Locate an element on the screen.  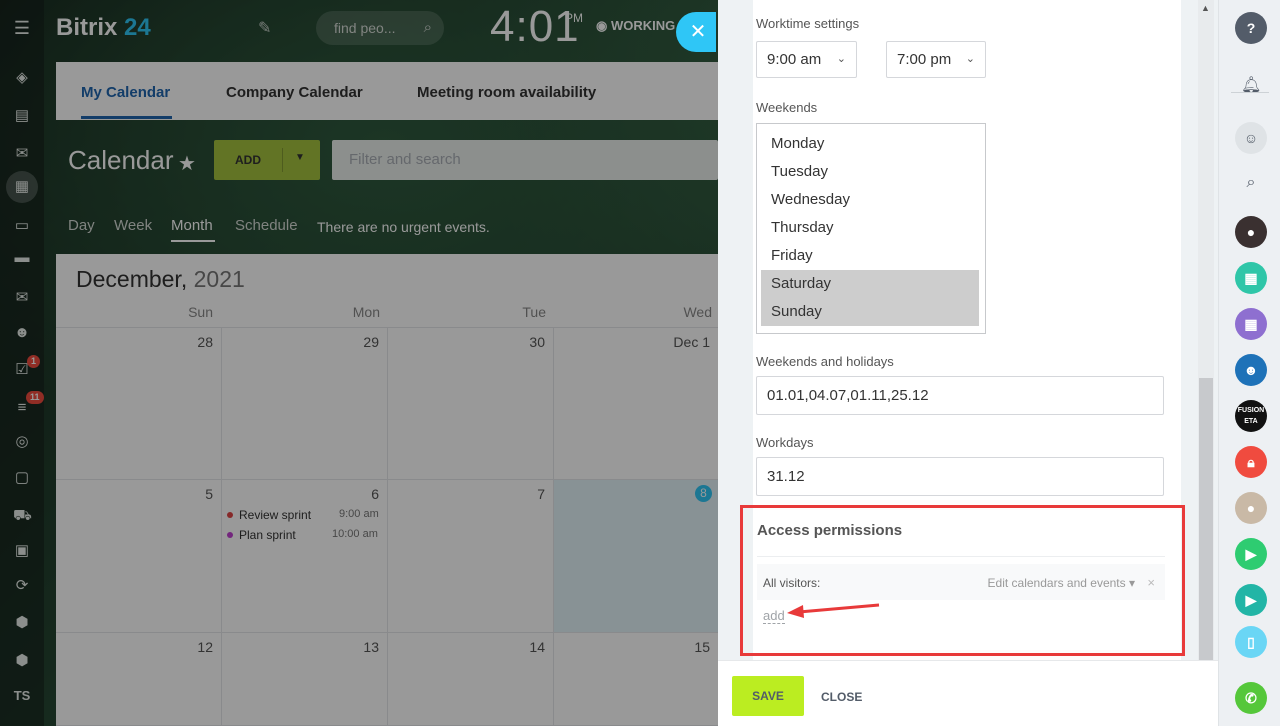
access-permissions-title: Access permissions is located at coordinates (830, 530).